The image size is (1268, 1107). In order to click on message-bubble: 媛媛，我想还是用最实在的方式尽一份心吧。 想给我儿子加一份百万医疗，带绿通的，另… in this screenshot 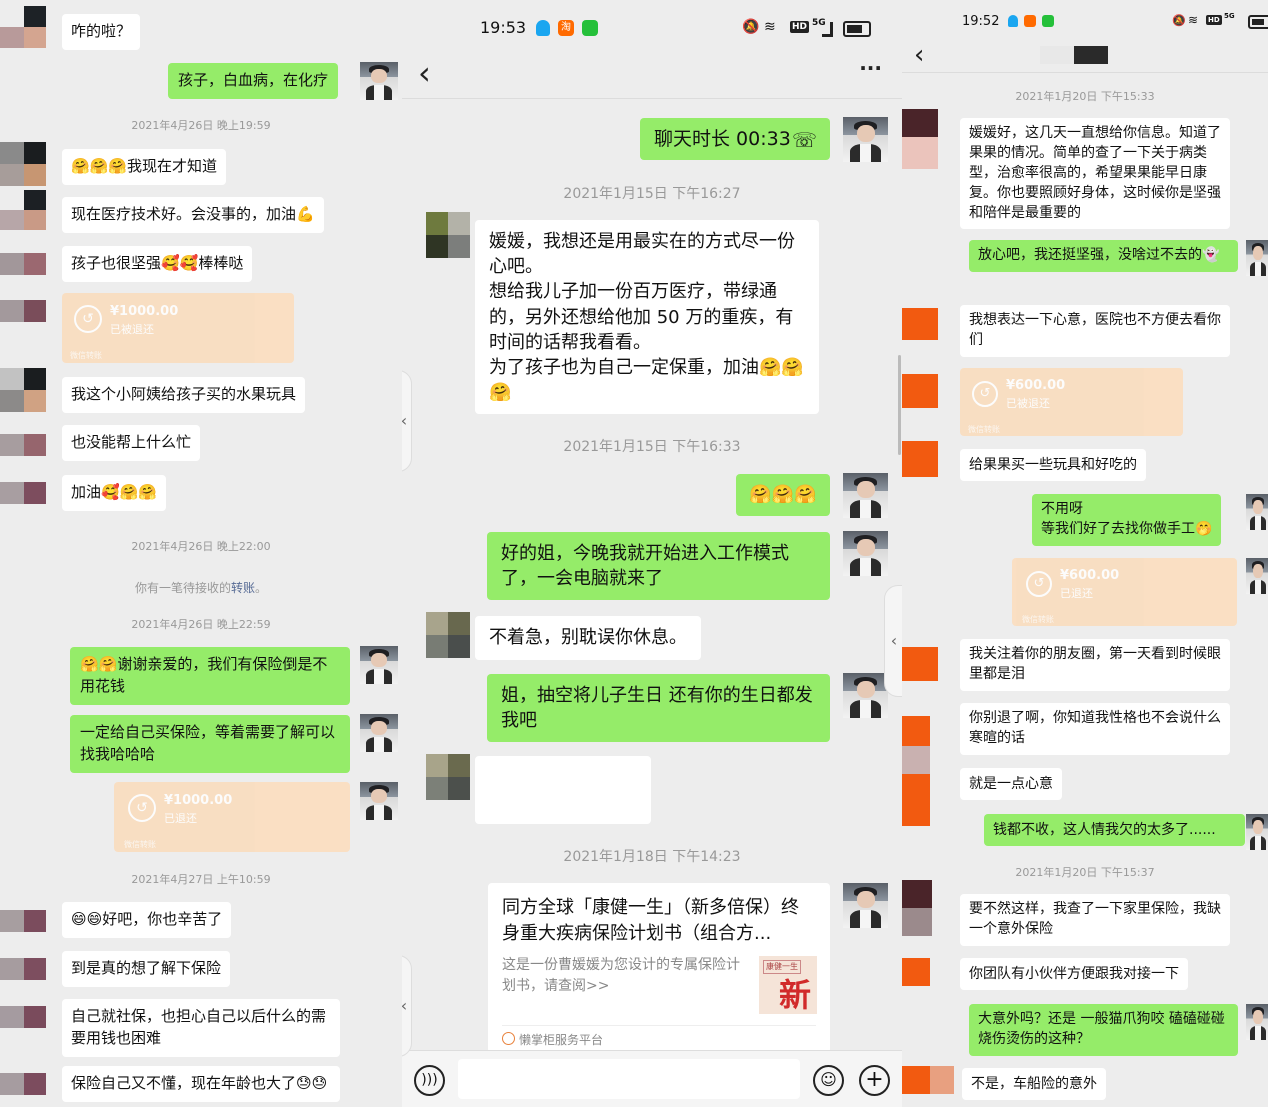, I will do `click(647, 317)`.